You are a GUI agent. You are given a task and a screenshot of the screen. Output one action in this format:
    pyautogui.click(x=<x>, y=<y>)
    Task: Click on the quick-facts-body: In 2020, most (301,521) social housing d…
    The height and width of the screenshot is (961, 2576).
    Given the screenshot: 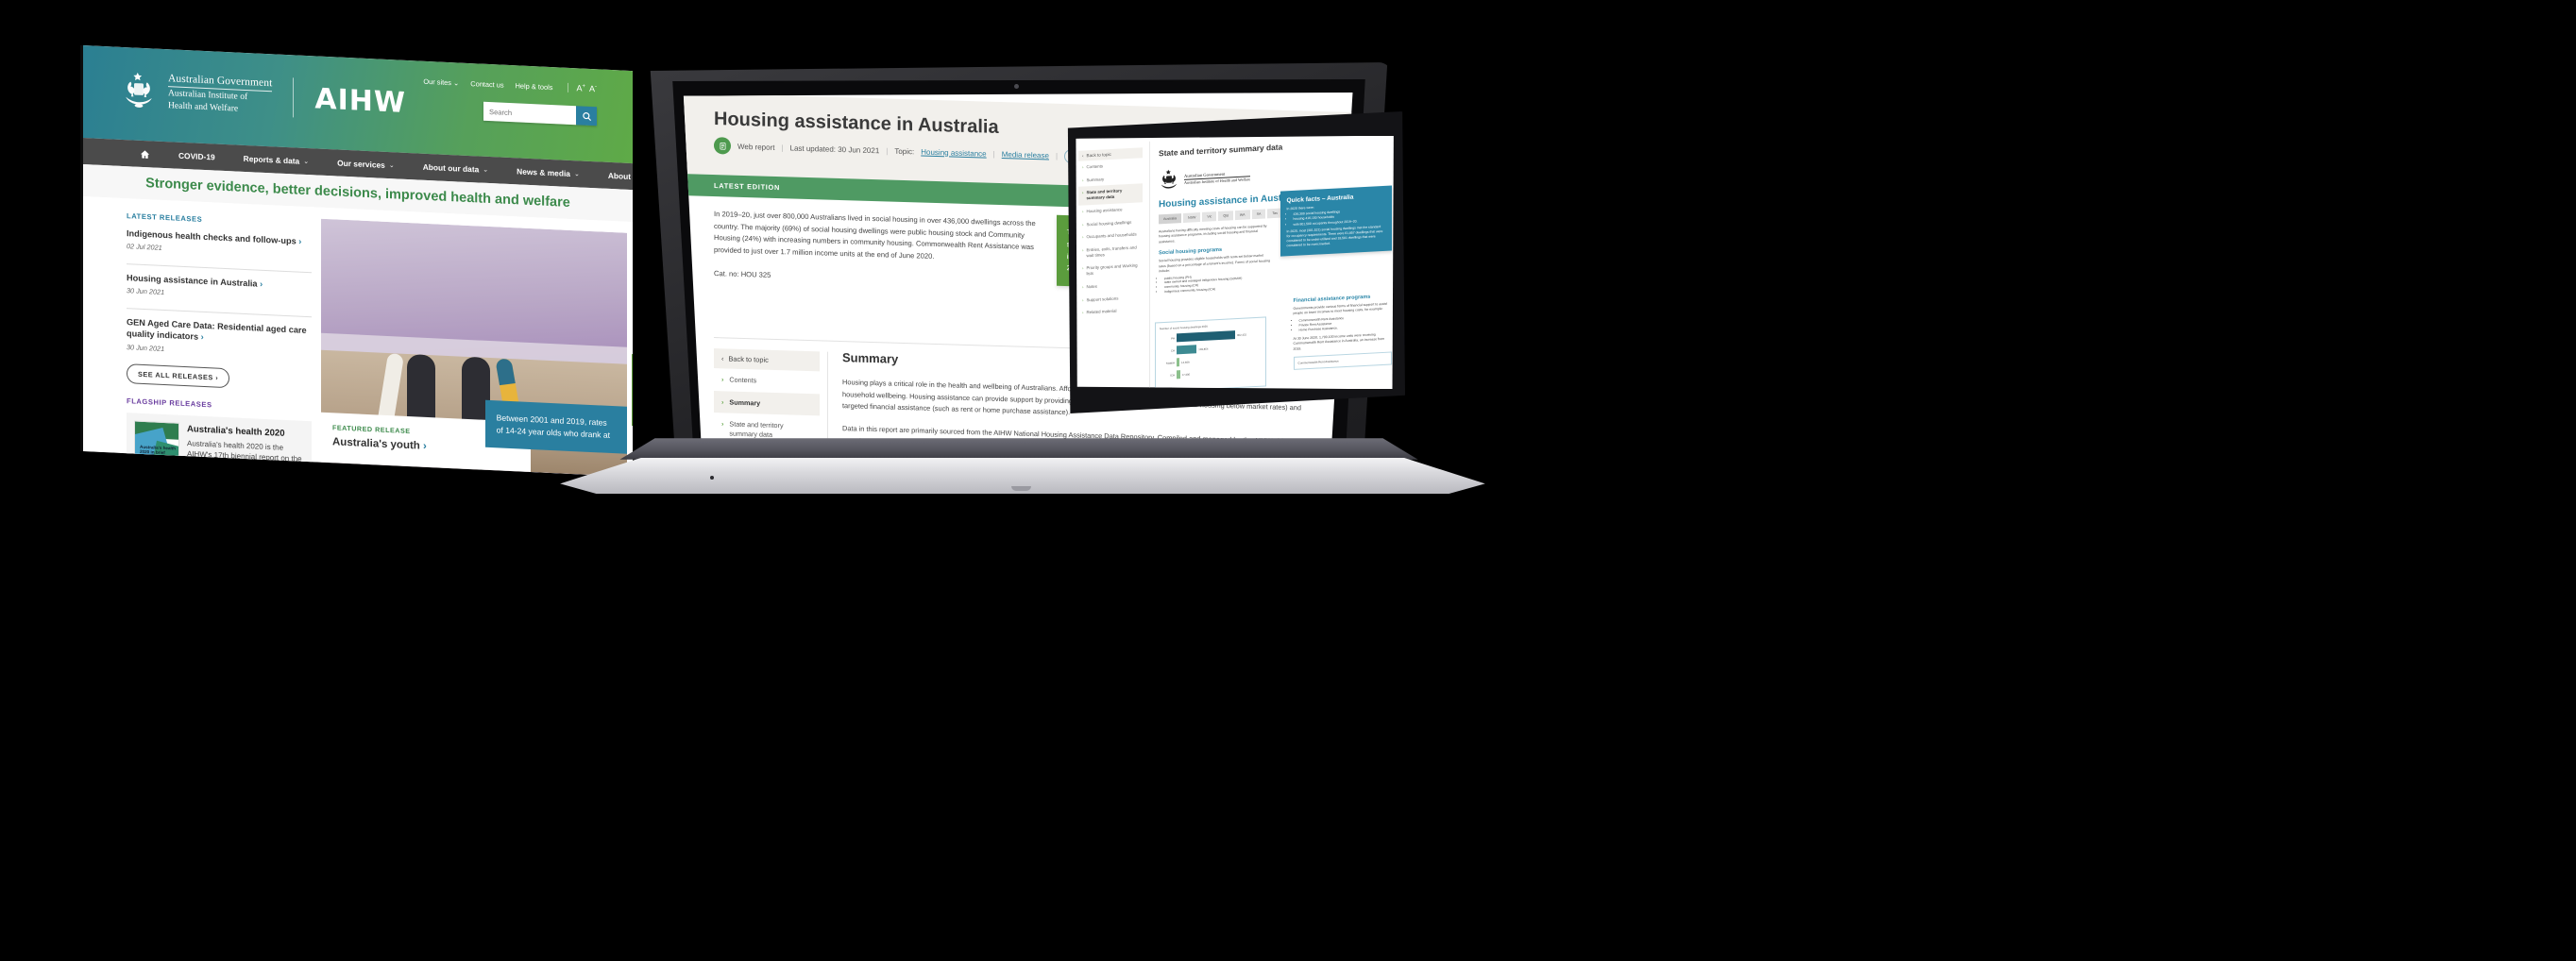 What is the action you would take?
    pyautogui.click(x=1334, y=236)
    